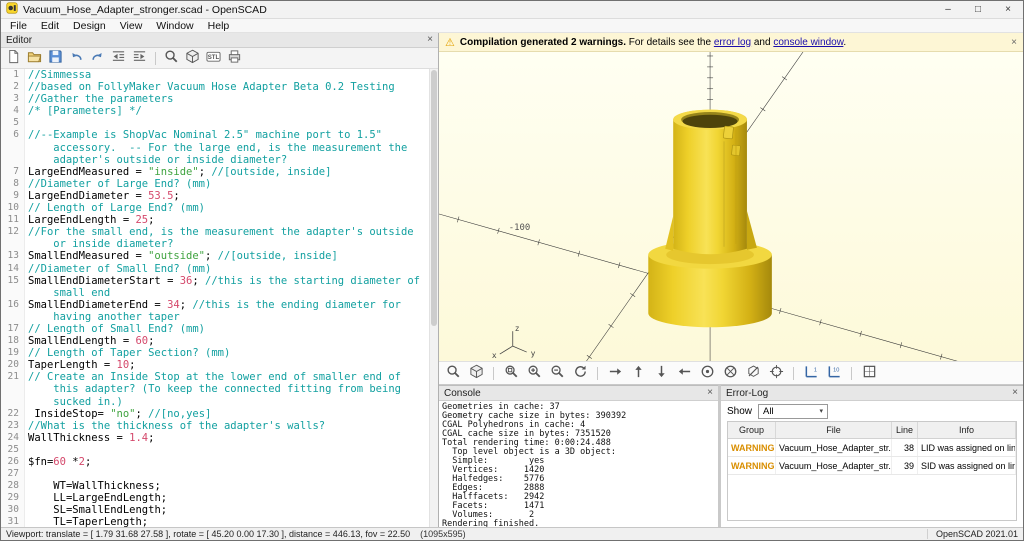 This screenshot has width=1024, height=541. I want to click on view-left-button, so click(684, 373).